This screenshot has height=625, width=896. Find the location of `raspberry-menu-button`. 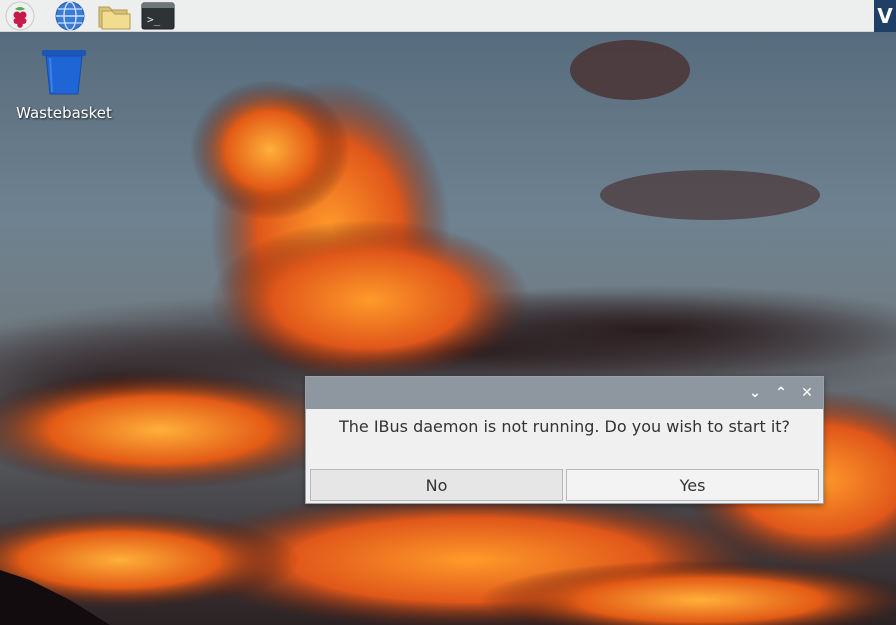

raspberry-menu-button is located at coordinates (20, 16).